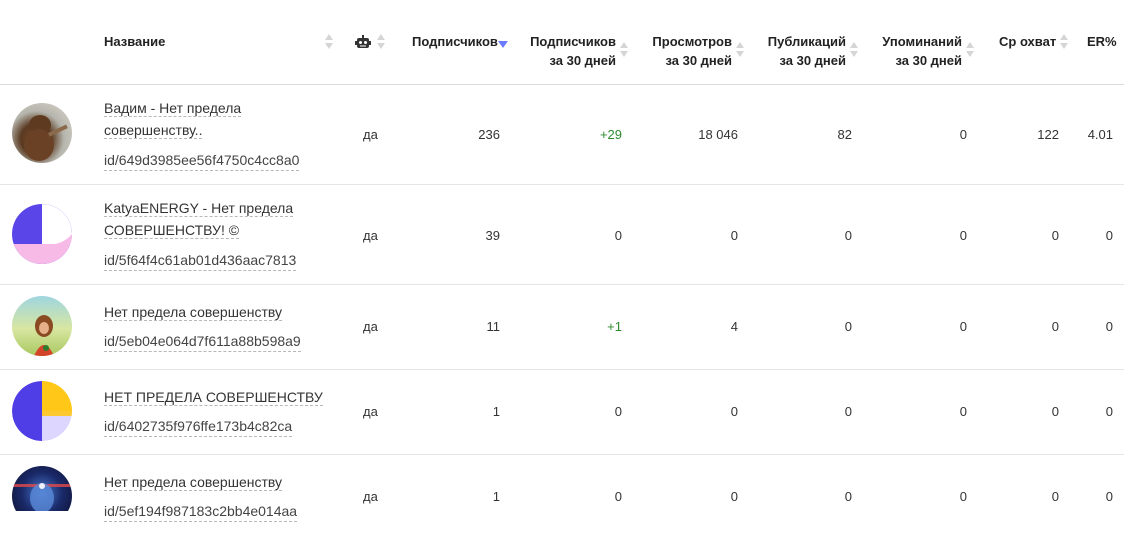 The width and height of the screenshot is (1137, 555). I want to click on column-header-posts30: Публикаций за 30 дней, so click(796, 51).